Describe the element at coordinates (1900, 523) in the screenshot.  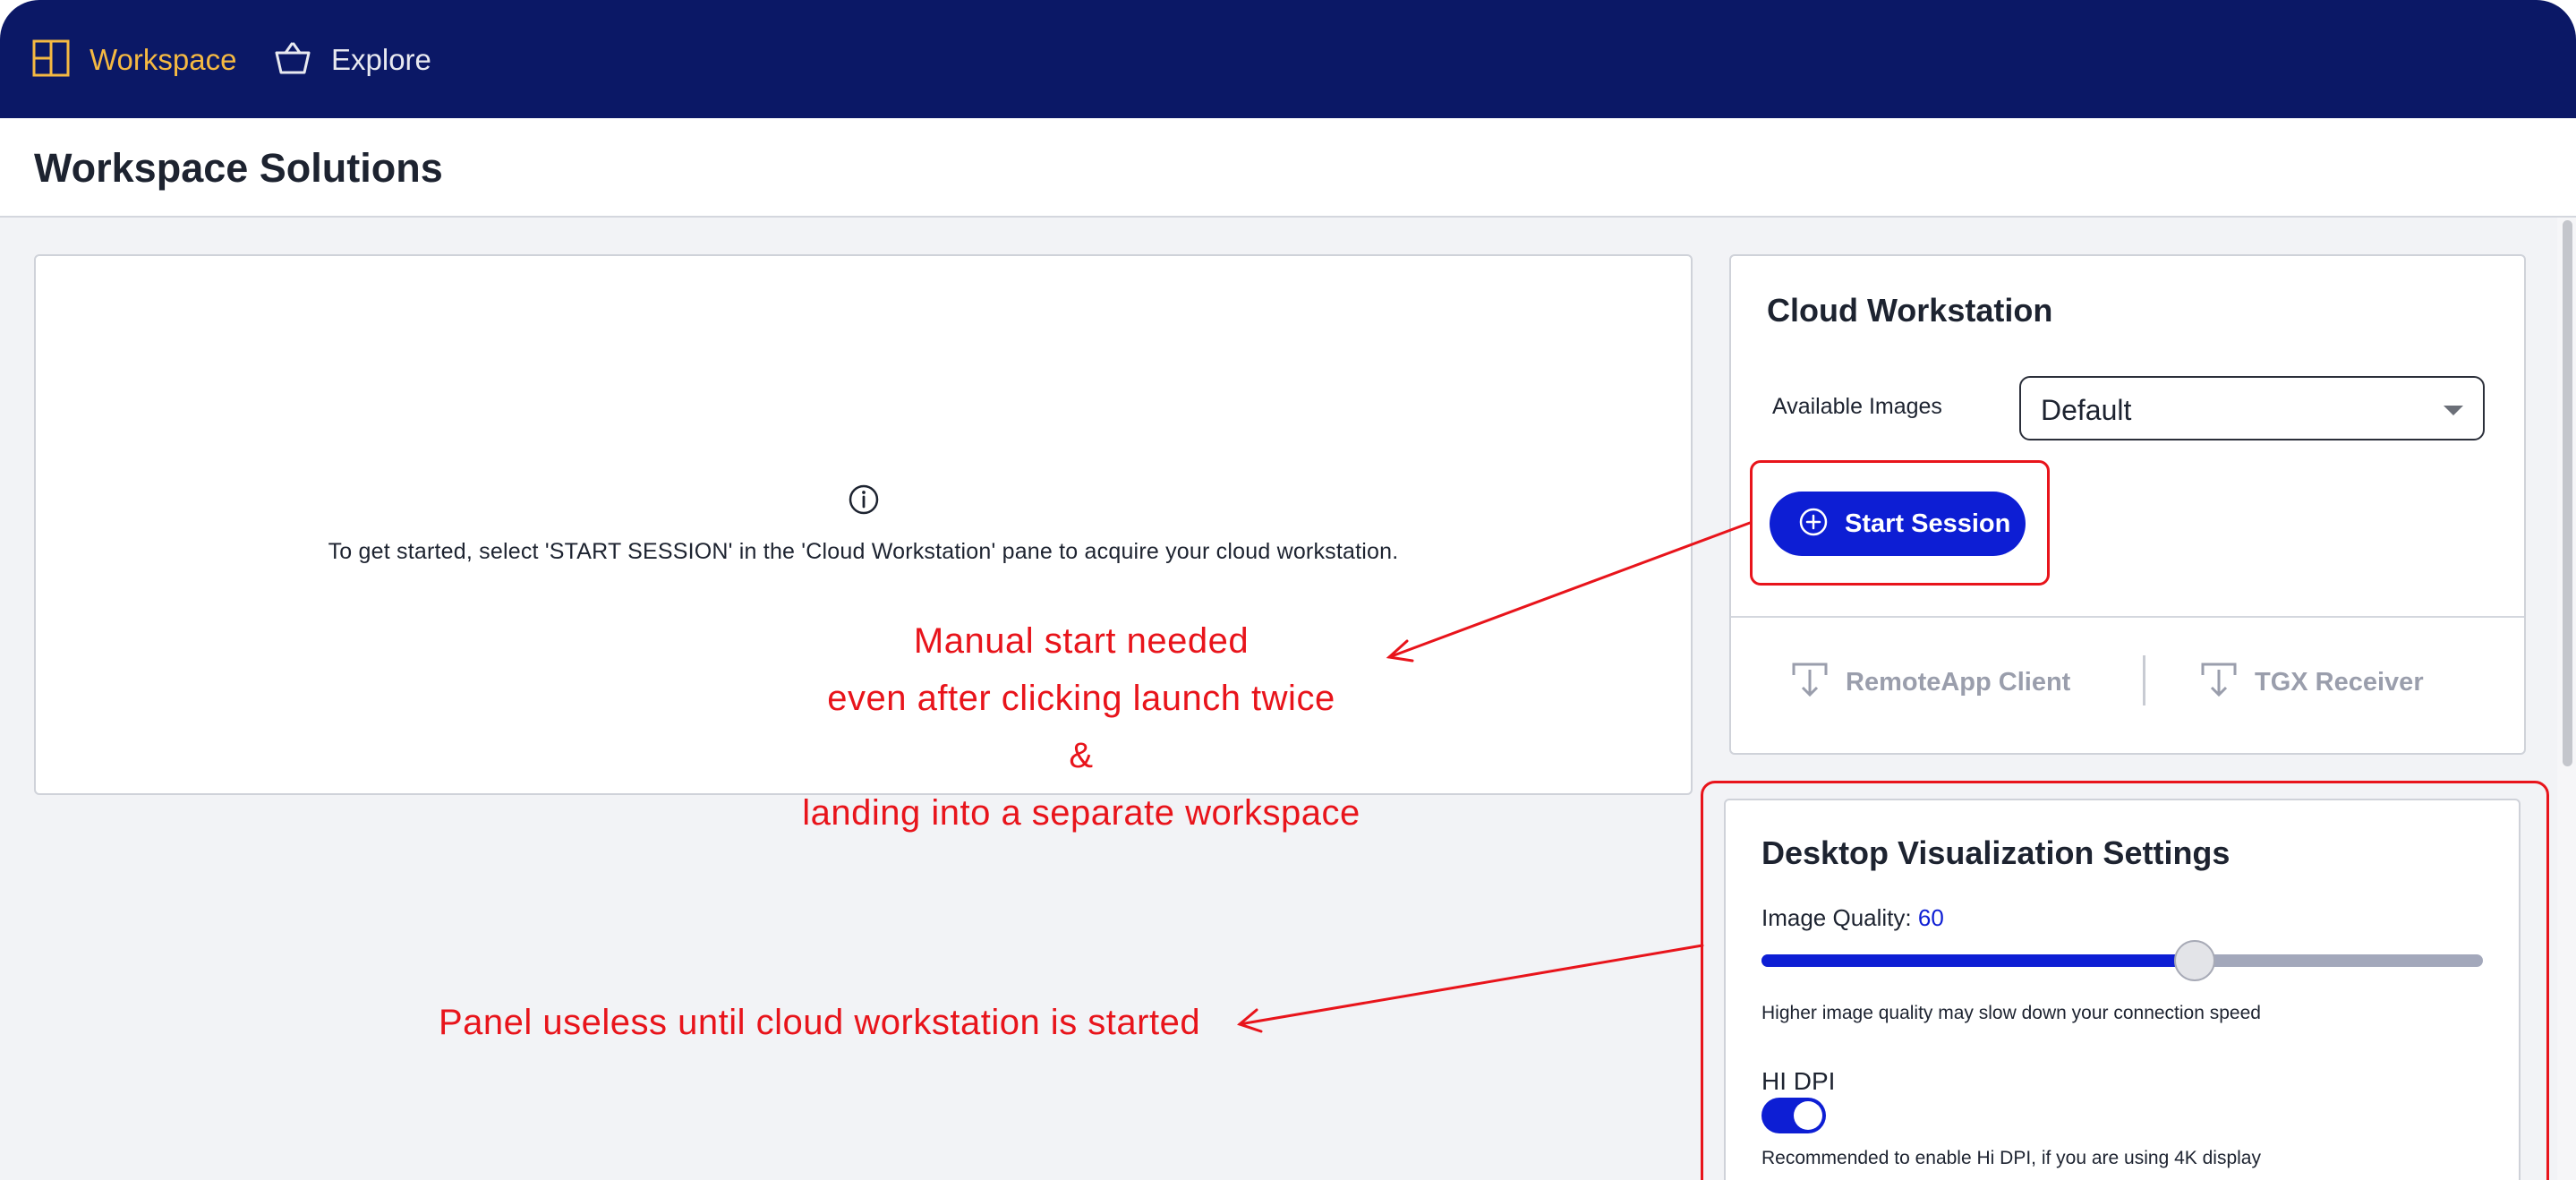
I see `annotation-highlight-start-session` at that location.